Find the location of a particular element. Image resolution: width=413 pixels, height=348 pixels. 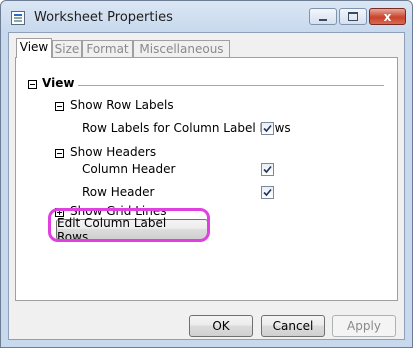

column-header-label: Column Header is located at coordinates (129, 169).